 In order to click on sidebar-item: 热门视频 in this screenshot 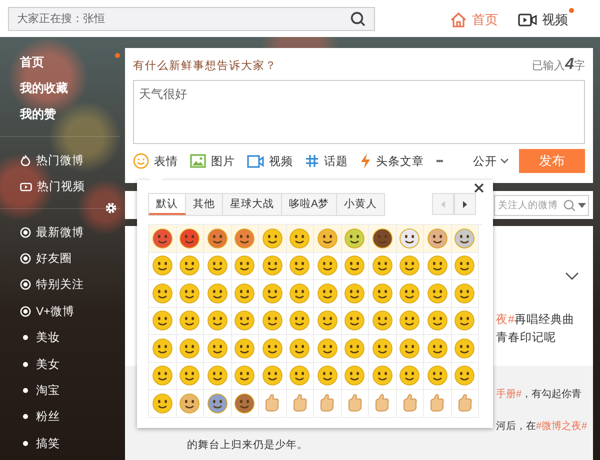, I will do `click(60, 187)`.